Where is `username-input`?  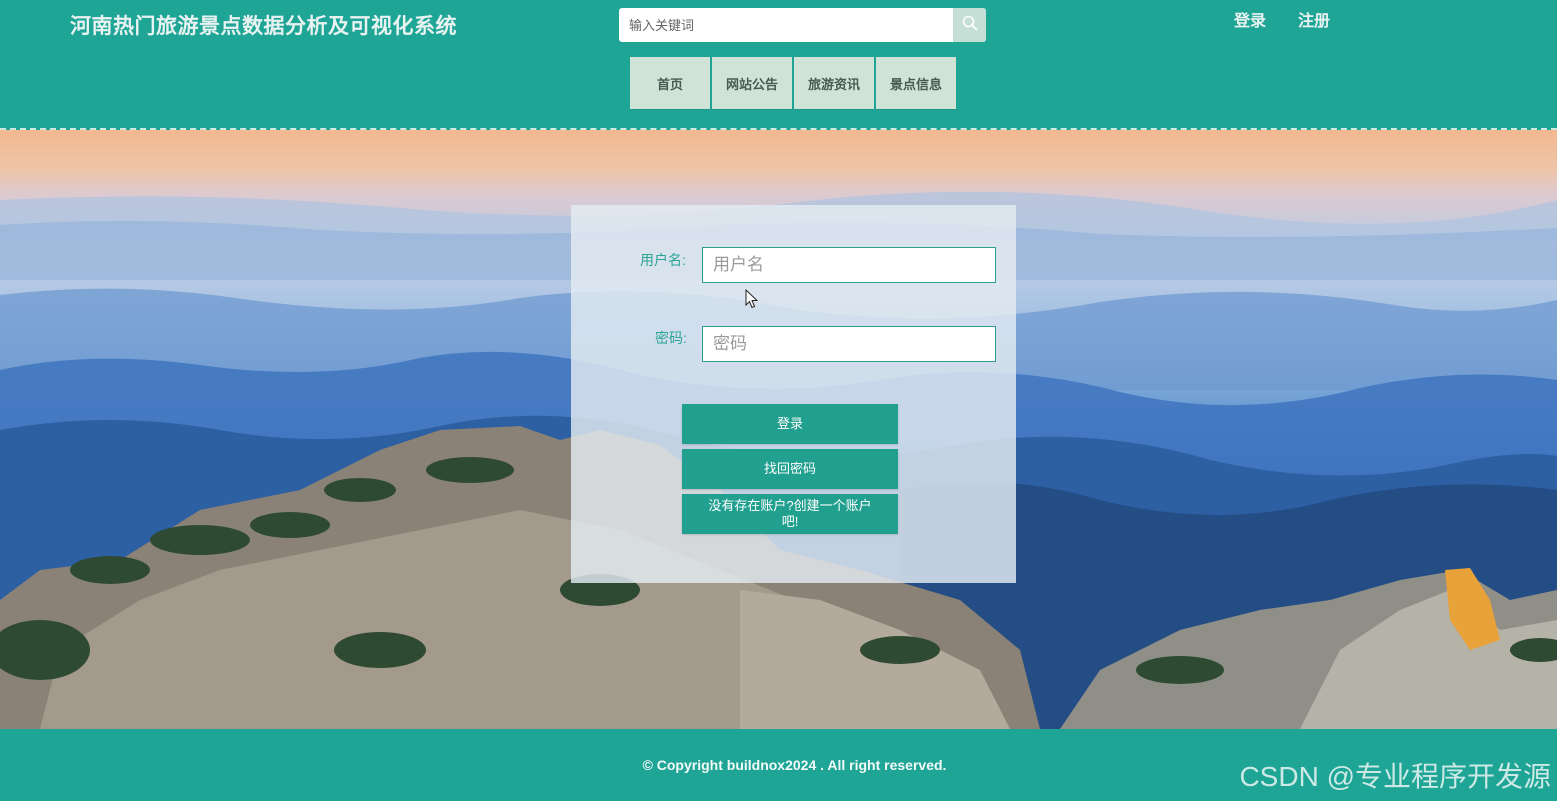
username-input is located at coordinates (849, 265).